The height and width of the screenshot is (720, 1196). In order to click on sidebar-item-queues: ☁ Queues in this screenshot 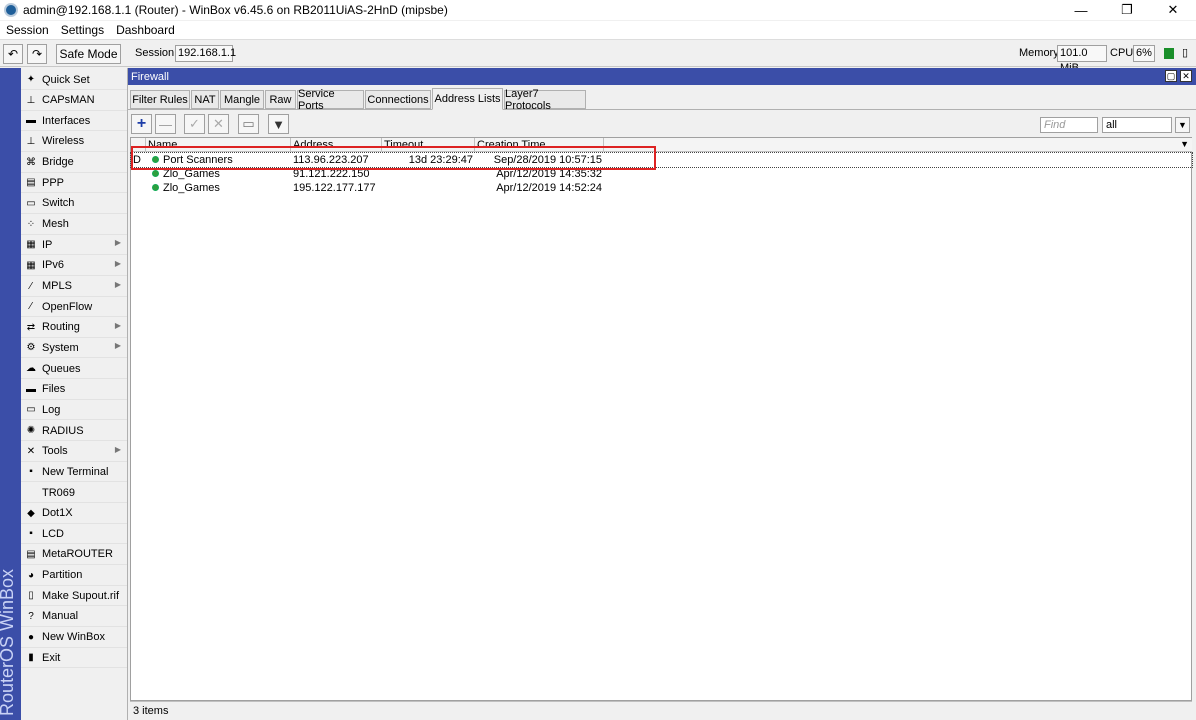, I will do `click(74, 369)`.